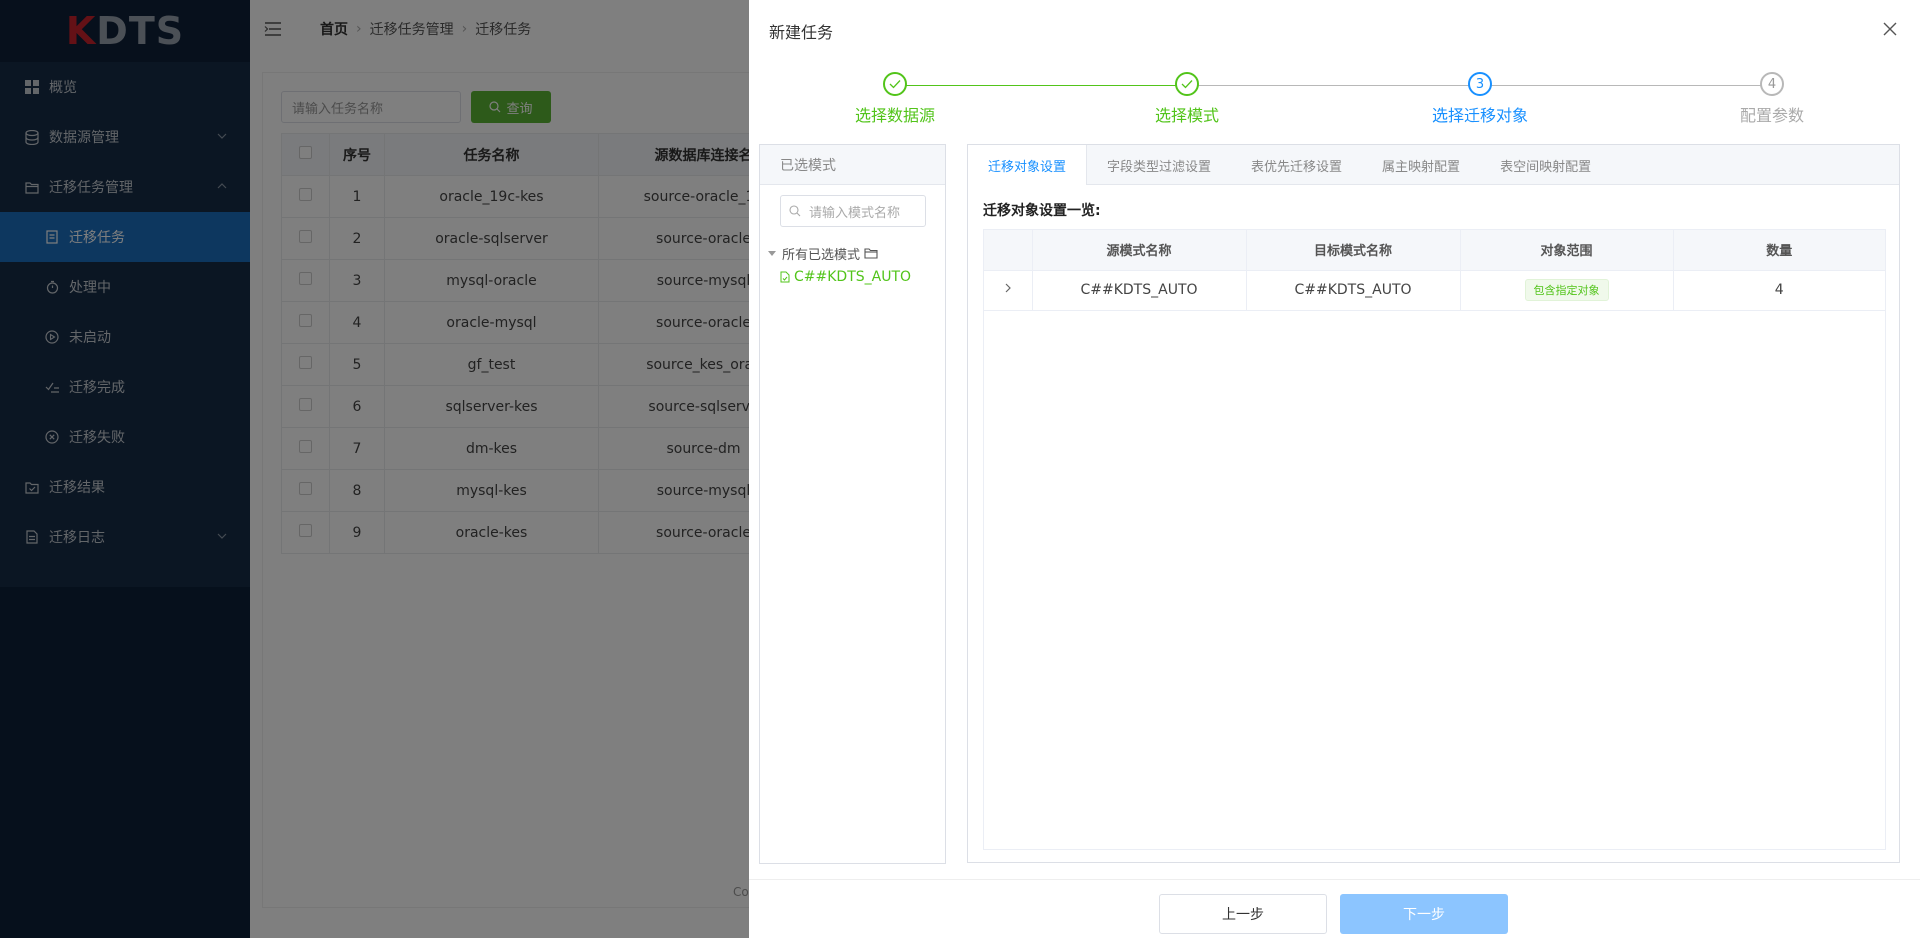 This screenshot has width=1920, height=938. I want to click on tab-object-settings: 迁移对象设置, so click(1028, 165).